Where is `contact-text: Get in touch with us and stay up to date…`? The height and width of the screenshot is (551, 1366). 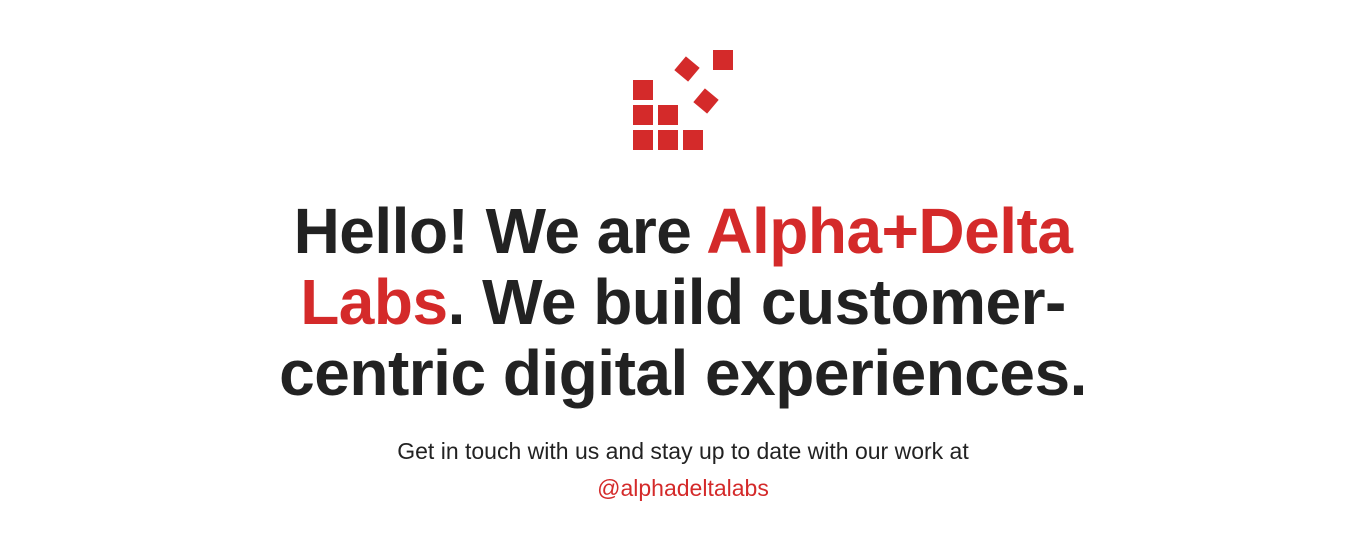
contact-text: Get in touch with us and stay up to date… is located at coordinates (683, 451).